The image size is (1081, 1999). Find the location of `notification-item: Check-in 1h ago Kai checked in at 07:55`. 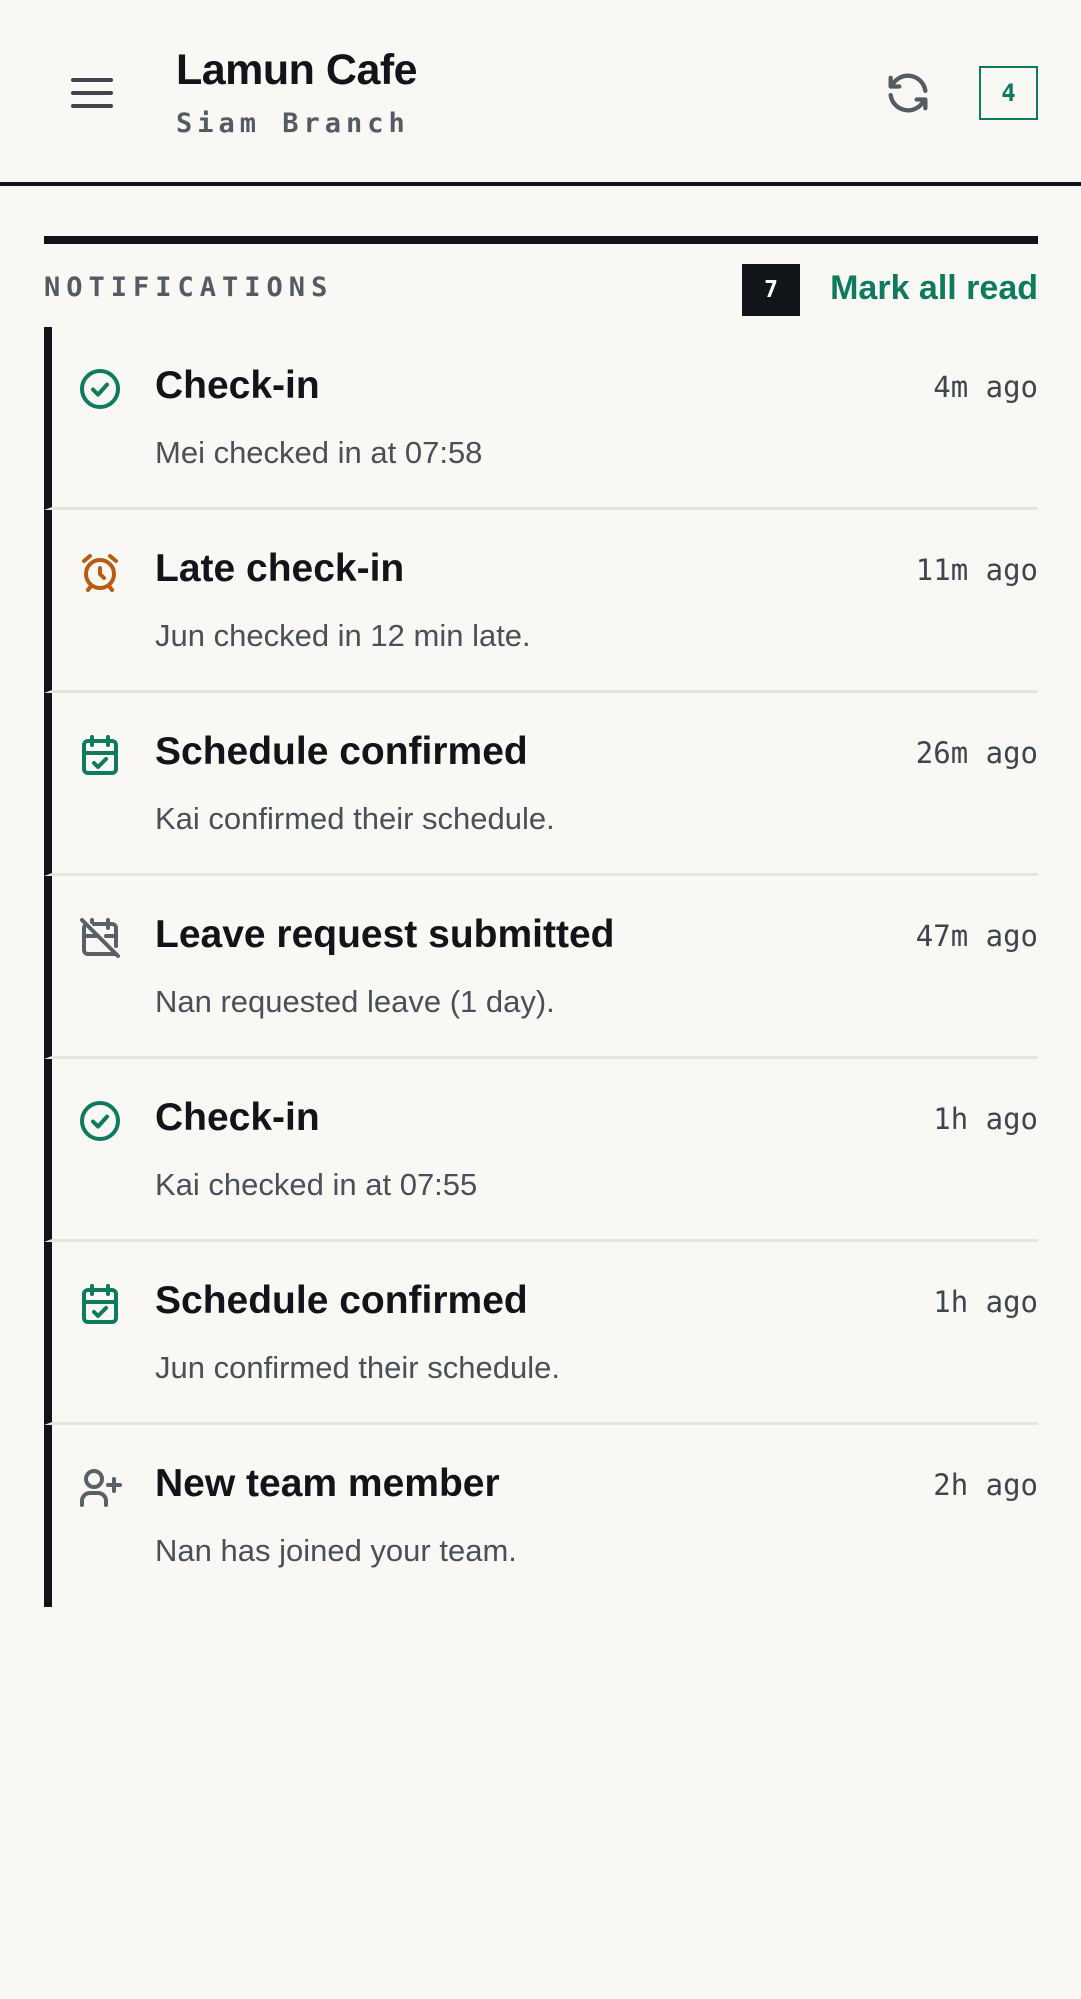

notification-item: Check-in 1h ago Kai checked in at 07:55 is located at coordinates (541, 1150).